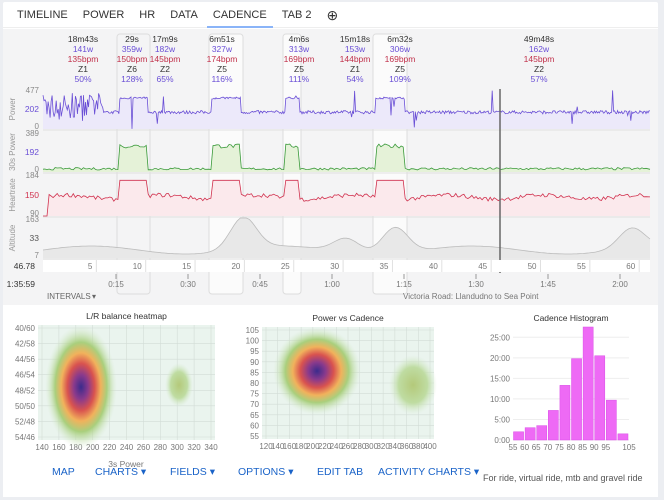 Image resolution: width=664 pixels, height=500 pixels. I want to click on interval-dur: 6m51s, so click(222, 39).